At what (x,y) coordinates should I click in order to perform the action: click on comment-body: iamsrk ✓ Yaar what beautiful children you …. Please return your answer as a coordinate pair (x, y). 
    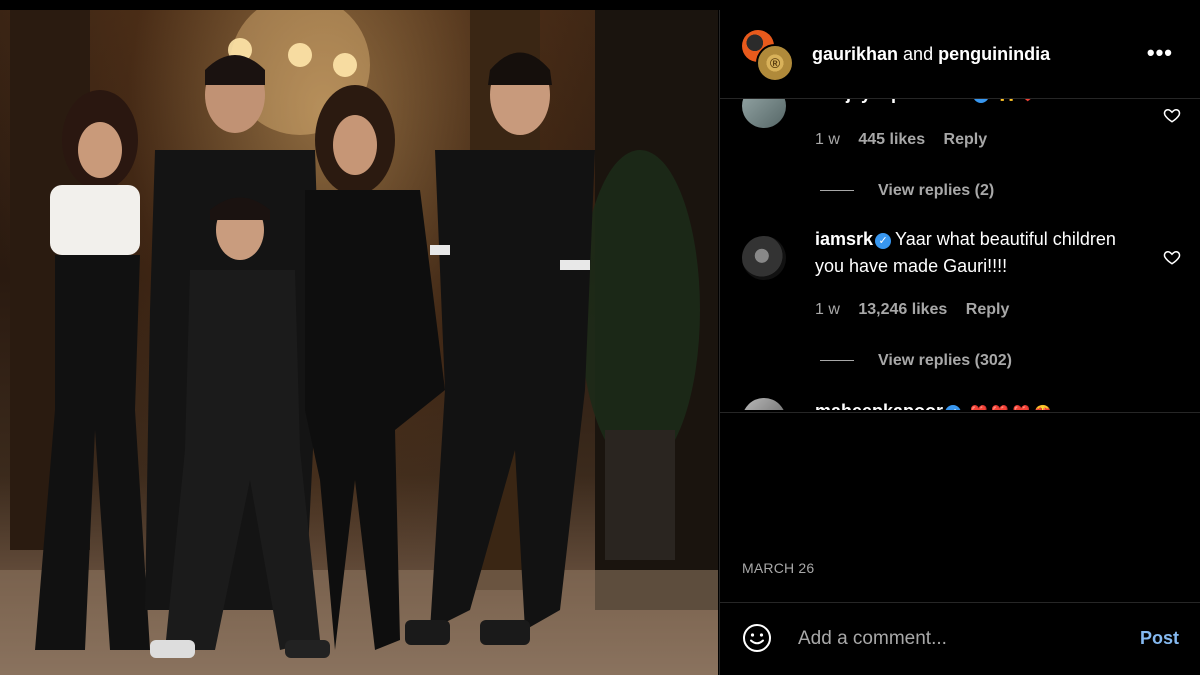
    Looking at the image, I should click on (980, 253).